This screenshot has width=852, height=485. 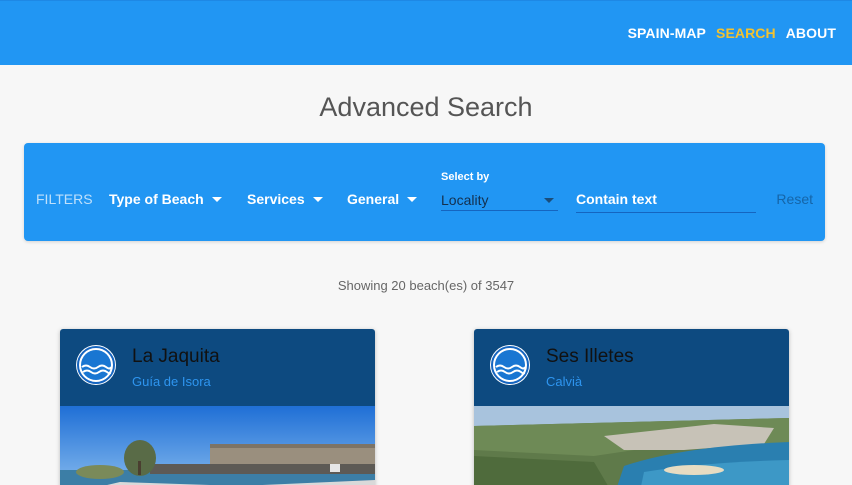 What do you see at coordinates (667, 33) in the screenshot?
I see `nav-spain-map: SPAIN-MAP` at bounding box center [667, 33].